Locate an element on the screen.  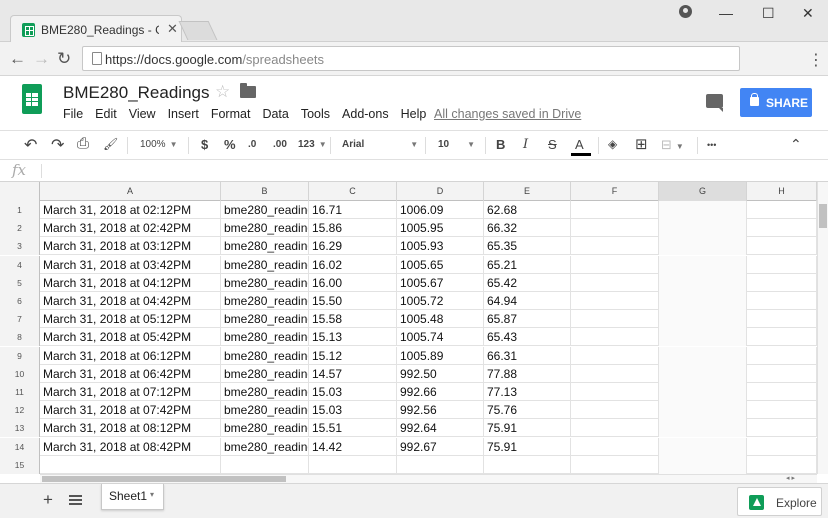
menu-data: Data is located at coordinates (275, 114).